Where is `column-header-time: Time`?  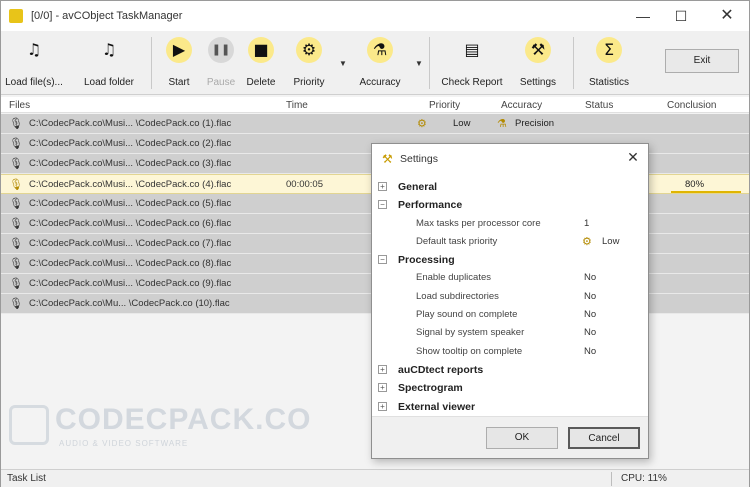 column-header-time: Time is located at coordinates (297, 105).